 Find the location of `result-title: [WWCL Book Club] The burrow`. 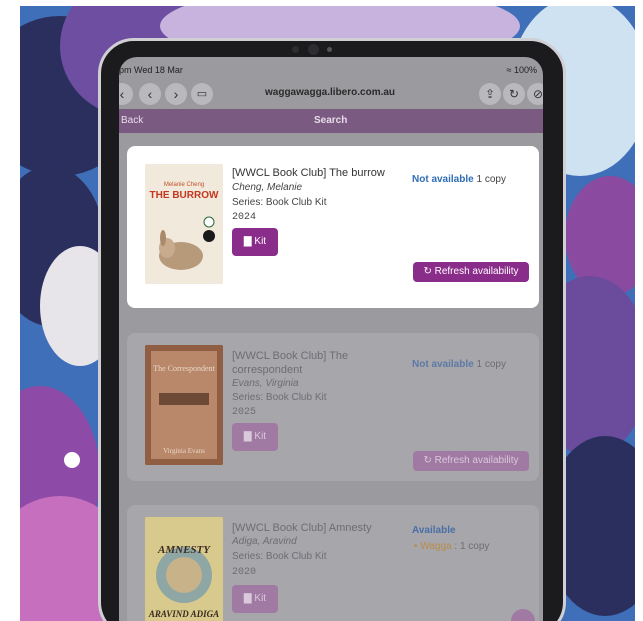

result-title: [WWCL Book Club] The burrow is located at coordinates (312, 173).